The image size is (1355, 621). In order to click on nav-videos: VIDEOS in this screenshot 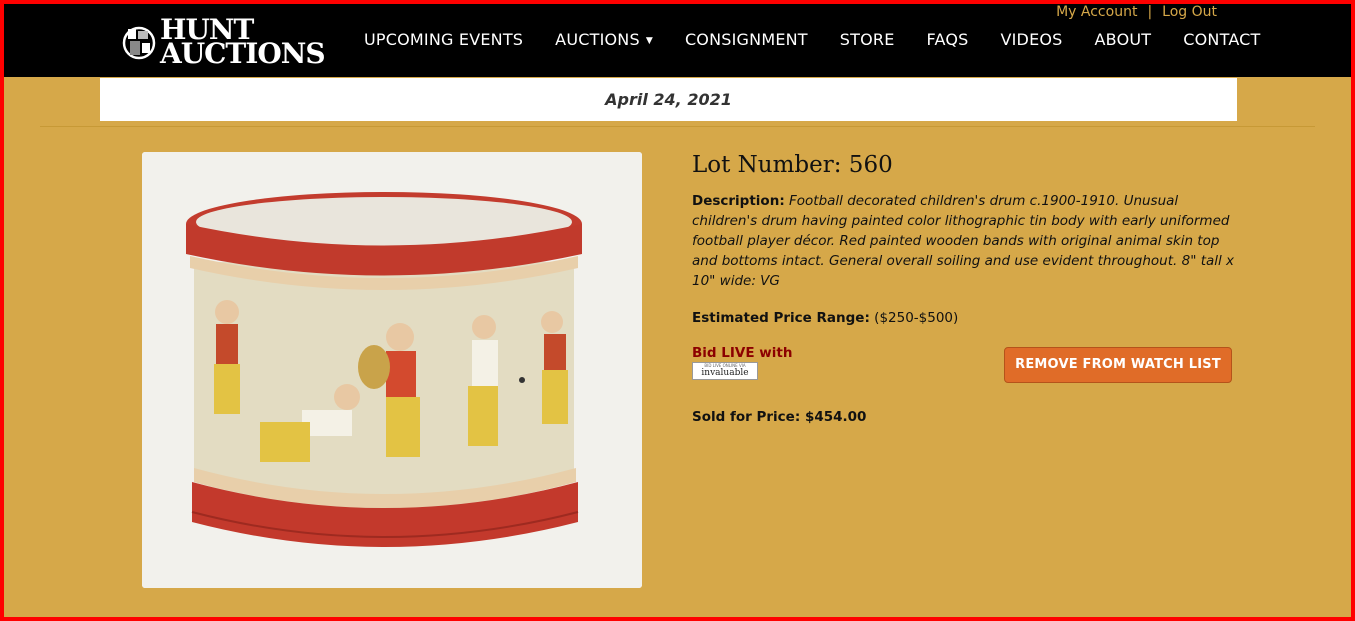, I will do `click(1031, 39)`.